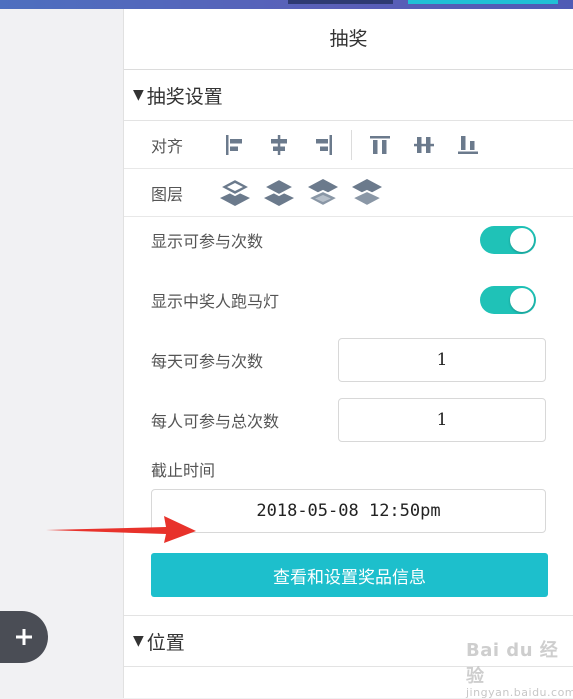 This screenshot has height=699, width=573. I want to click on panel-title: 抽奖, so click(348, 39).